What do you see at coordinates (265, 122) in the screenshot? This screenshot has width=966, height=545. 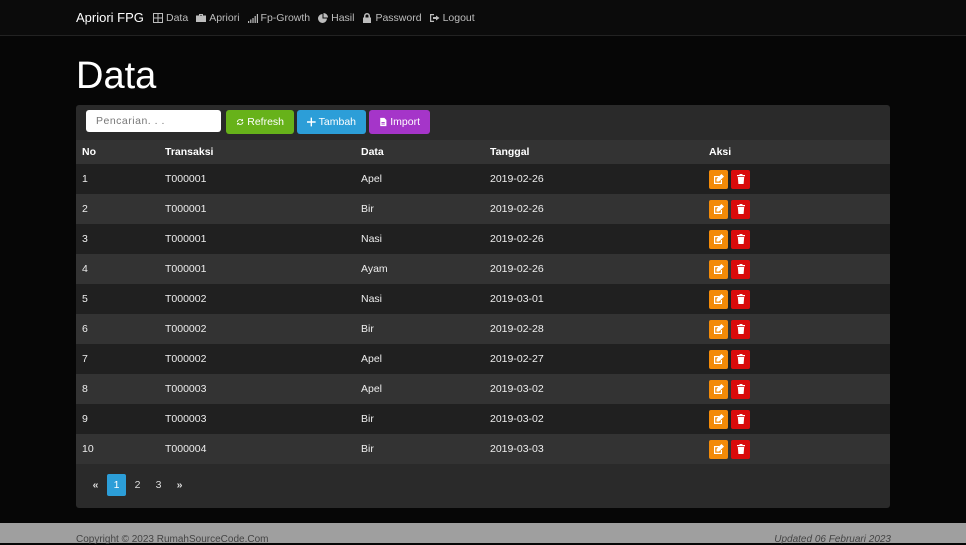 I see `refresh-label: Refresh` at bounding box center [265, 122].